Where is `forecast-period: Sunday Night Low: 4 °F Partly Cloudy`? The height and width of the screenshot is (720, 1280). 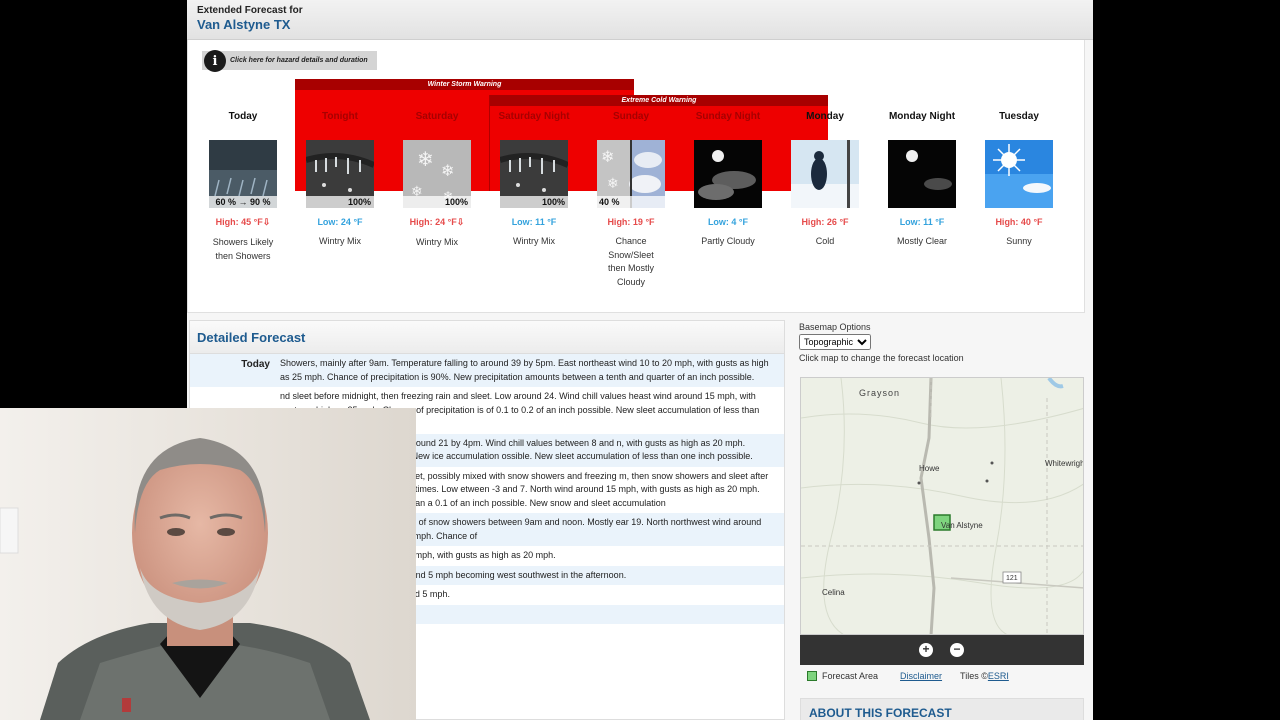 forecast-period: Sunday Night Low: 4 °F Partly Cloudy is located at coordinates (728, 179).